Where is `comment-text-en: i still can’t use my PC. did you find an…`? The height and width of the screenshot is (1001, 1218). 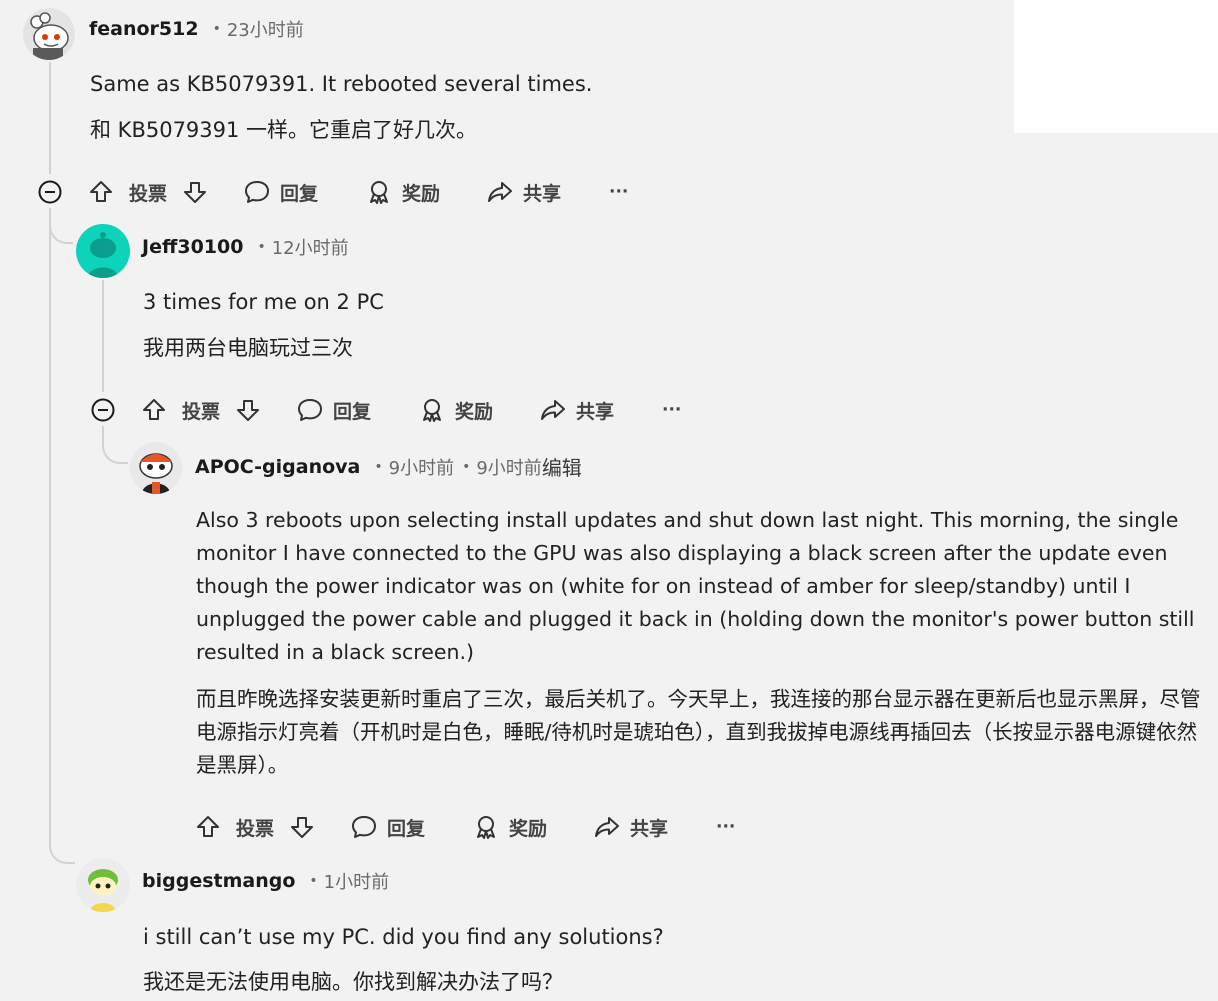
comment-text-en: i still can’t use my PC. did you find an… is located at coordinates (403, 937).